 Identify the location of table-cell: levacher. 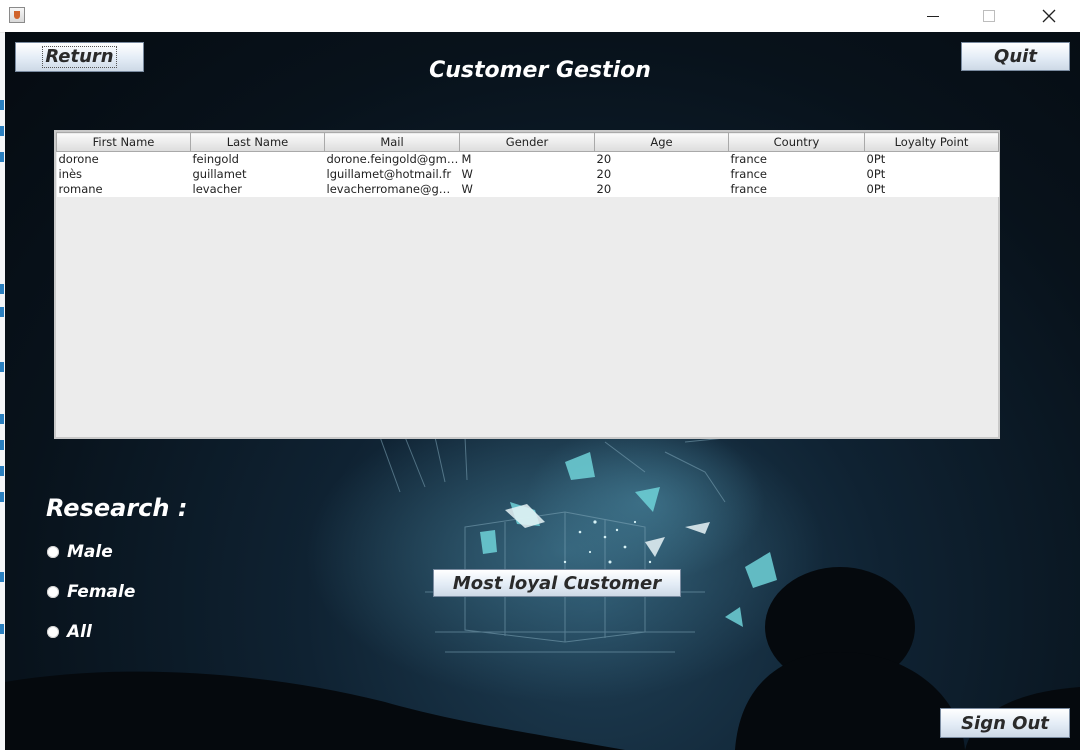
(257, 189).